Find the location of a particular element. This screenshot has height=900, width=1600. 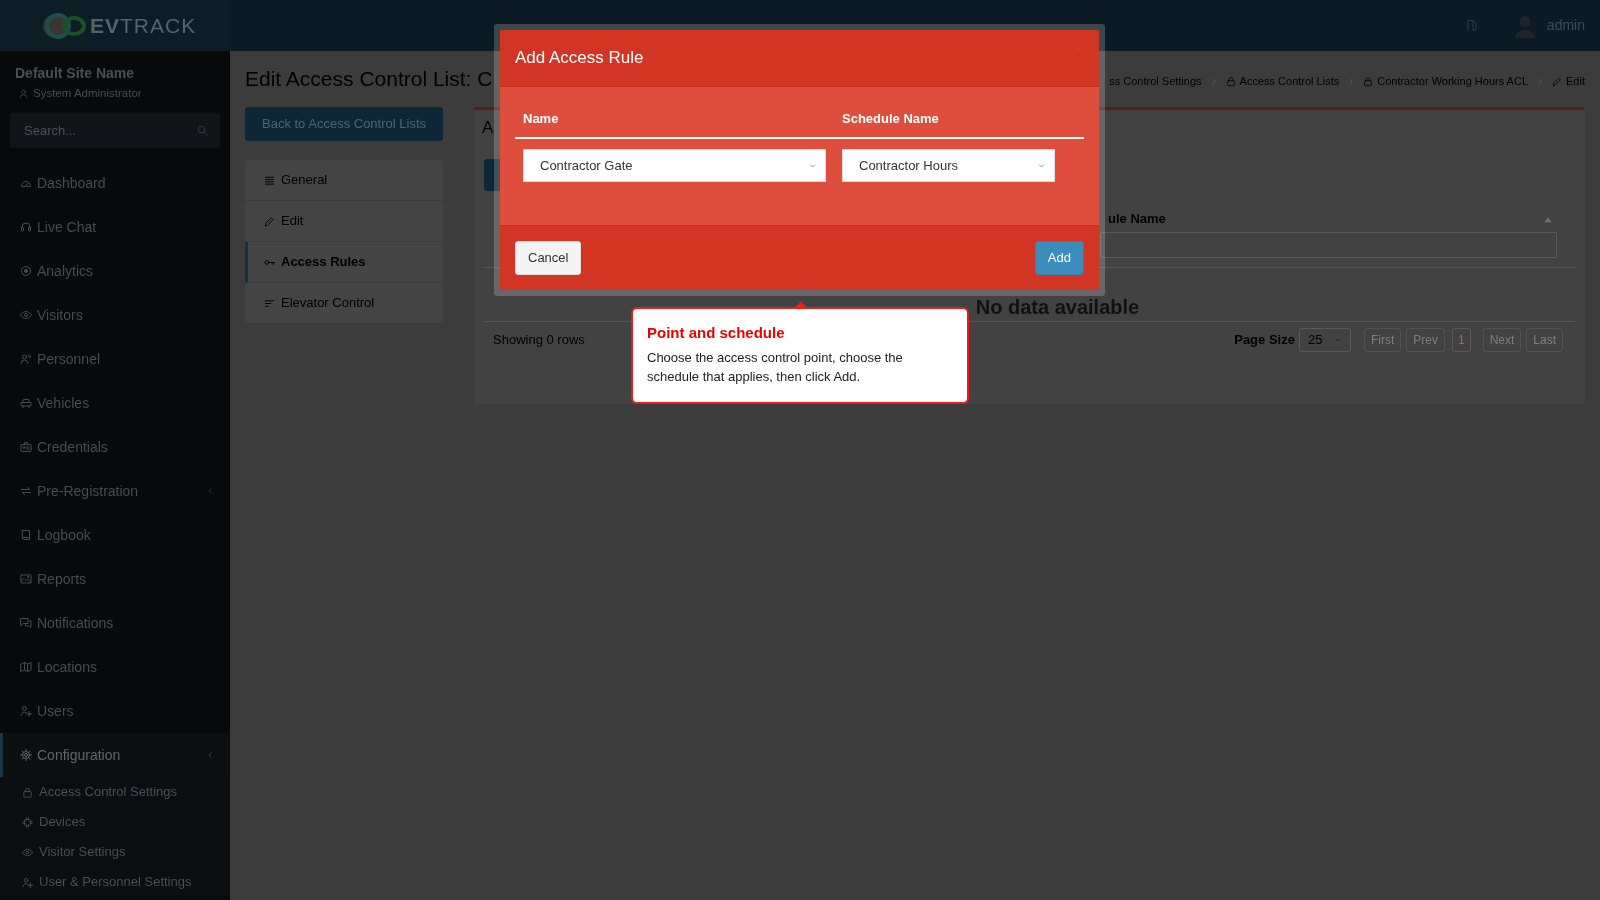

sidebar-item: Credentials is located at coordinates (115, 447).